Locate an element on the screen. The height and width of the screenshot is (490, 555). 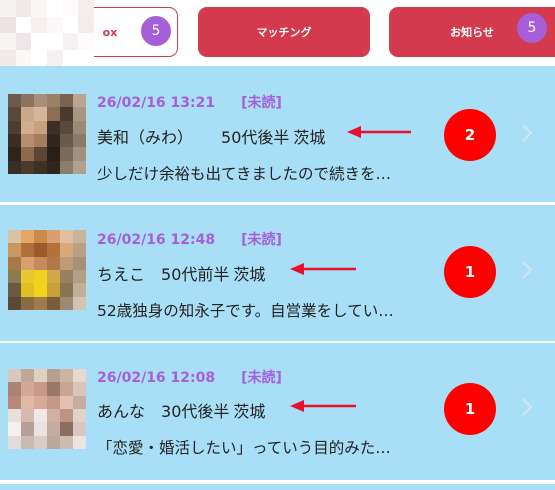
tab-bar: ox 5 マッチング お知らせ 5 is located at coordinates (277, 33).